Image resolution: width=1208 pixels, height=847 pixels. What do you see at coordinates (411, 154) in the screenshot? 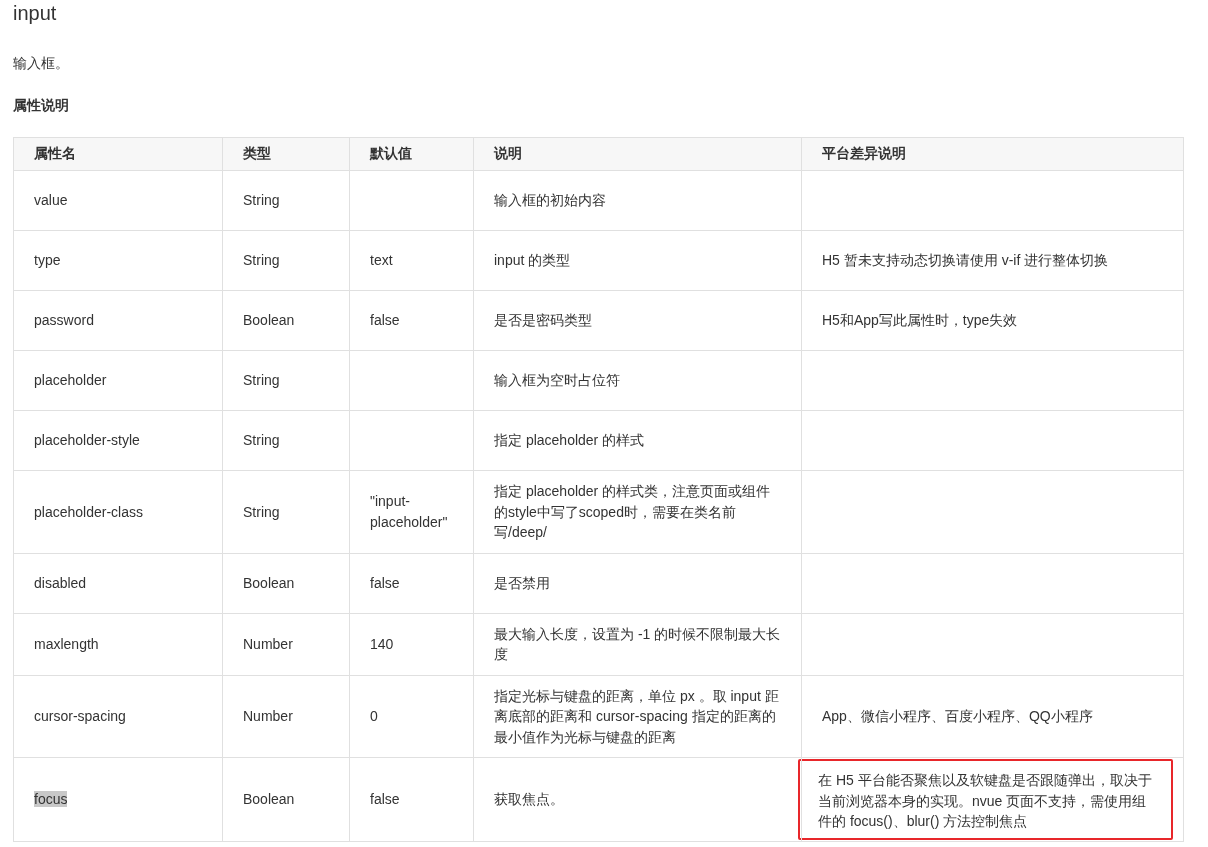
I see `header-cell: 默认值` at bounding box center [411, 154].